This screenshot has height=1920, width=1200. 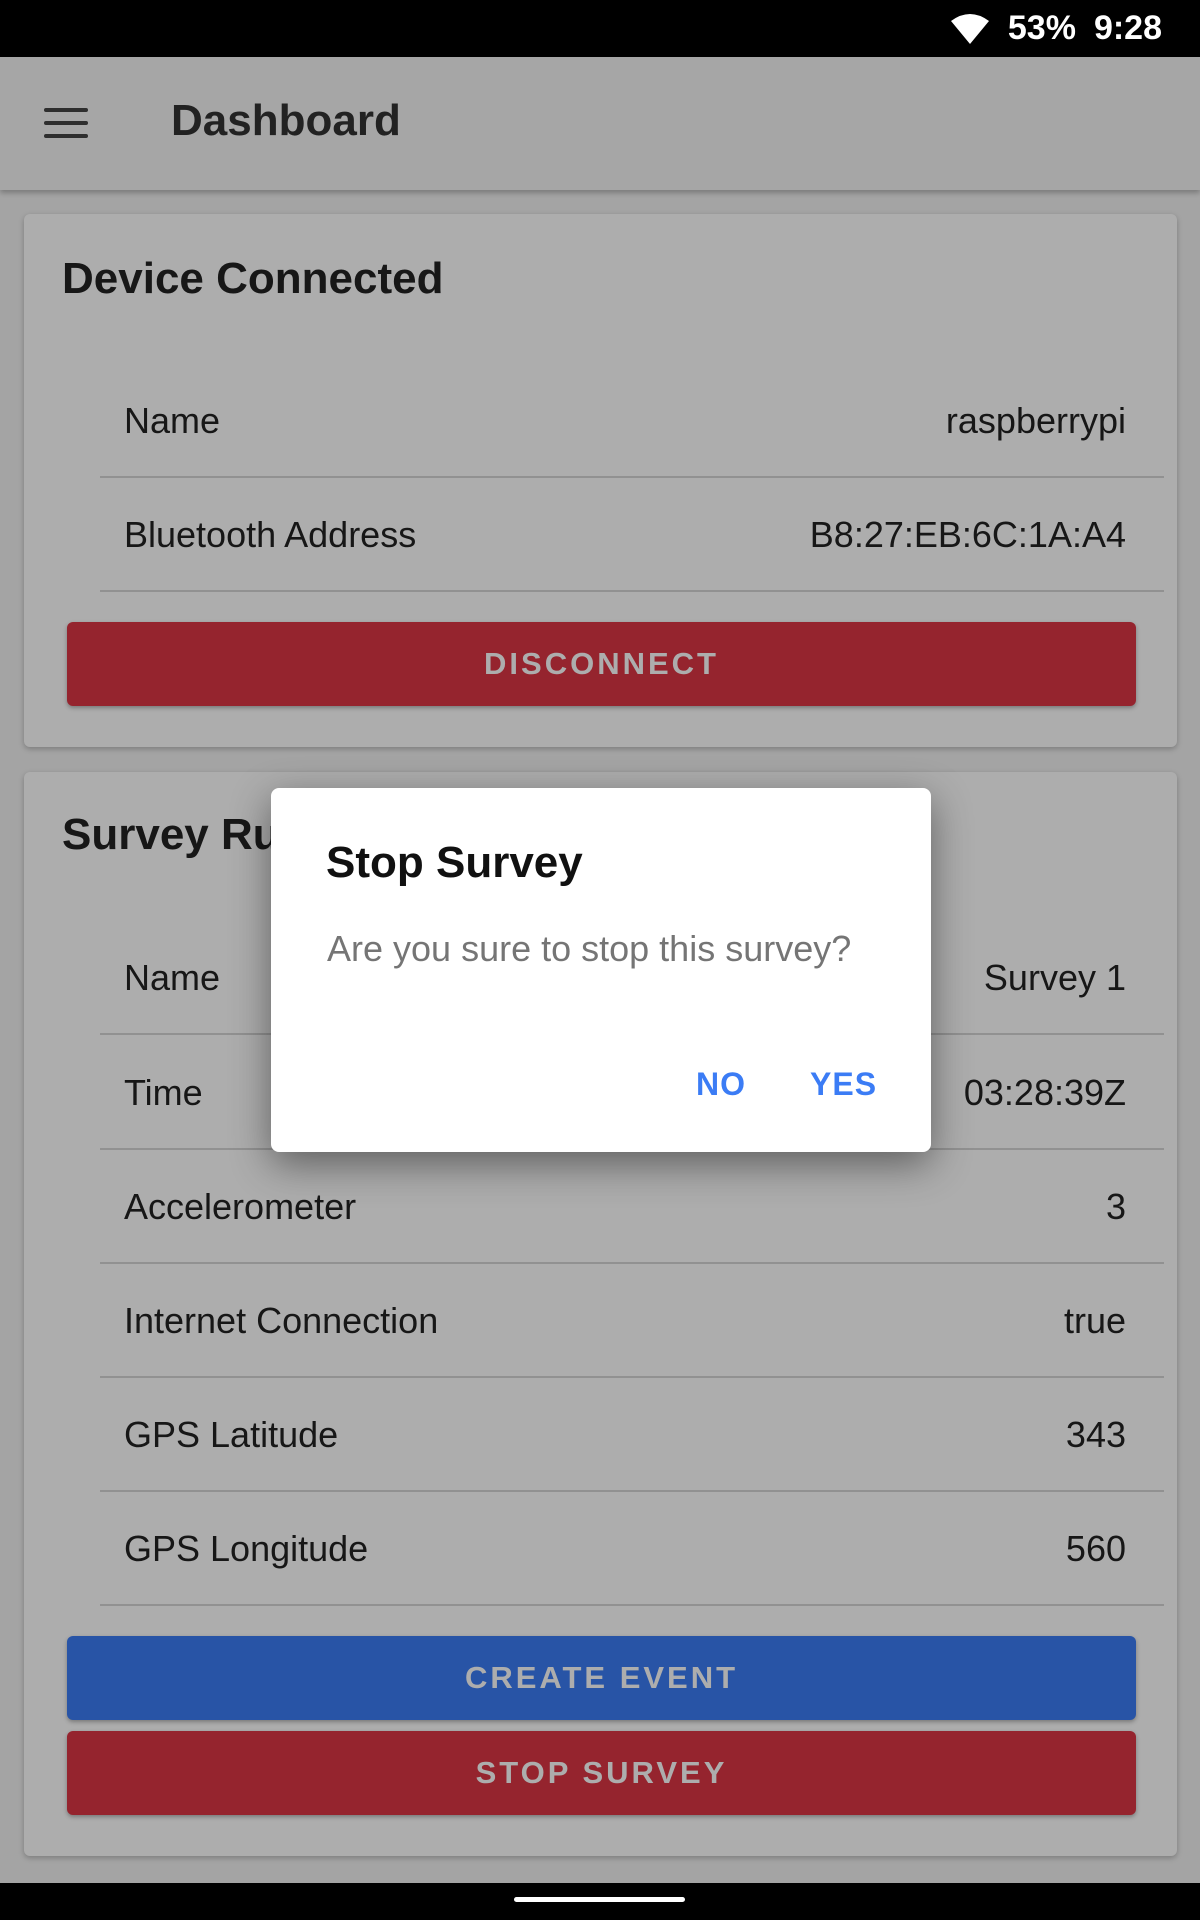 I want to click on dialog-no-button: NO, so click(x=721, y=1084).